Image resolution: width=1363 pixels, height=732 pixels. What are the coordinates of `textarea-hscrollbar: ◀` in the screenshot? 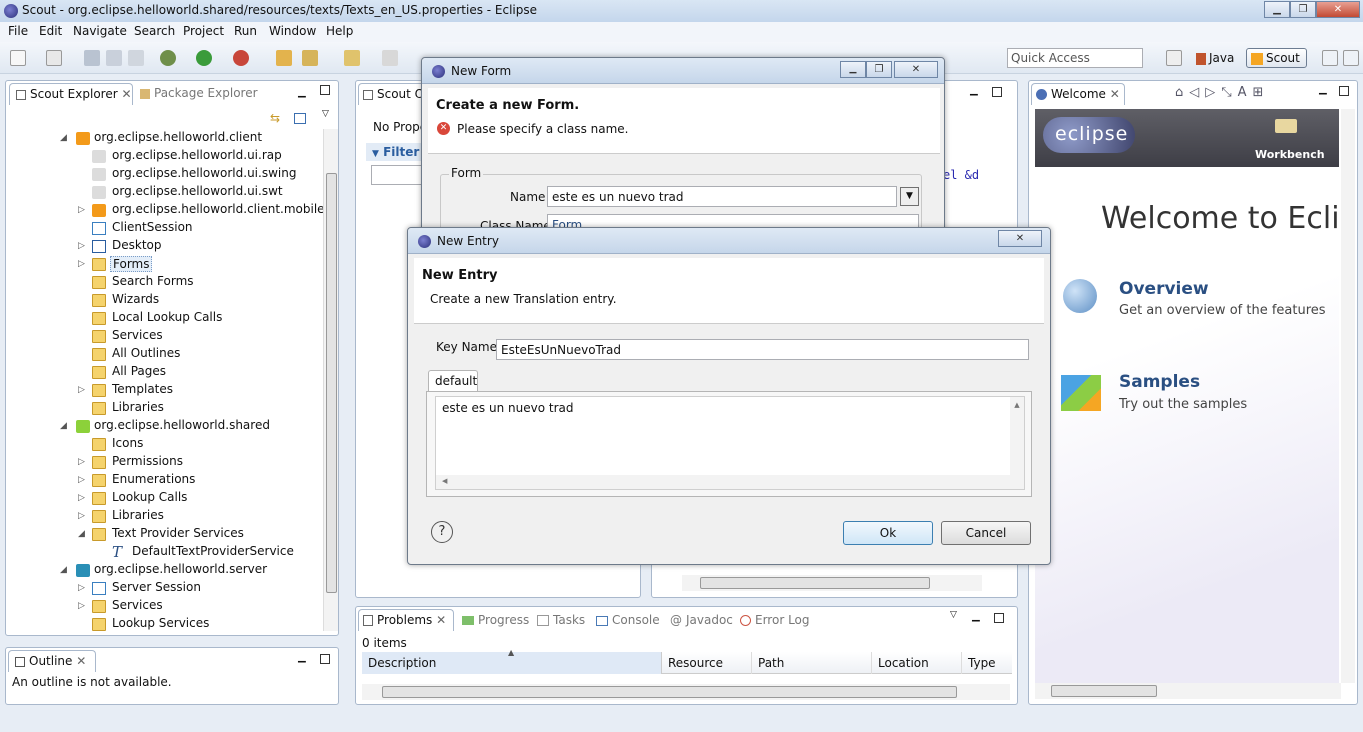 It's located at (730, 482).